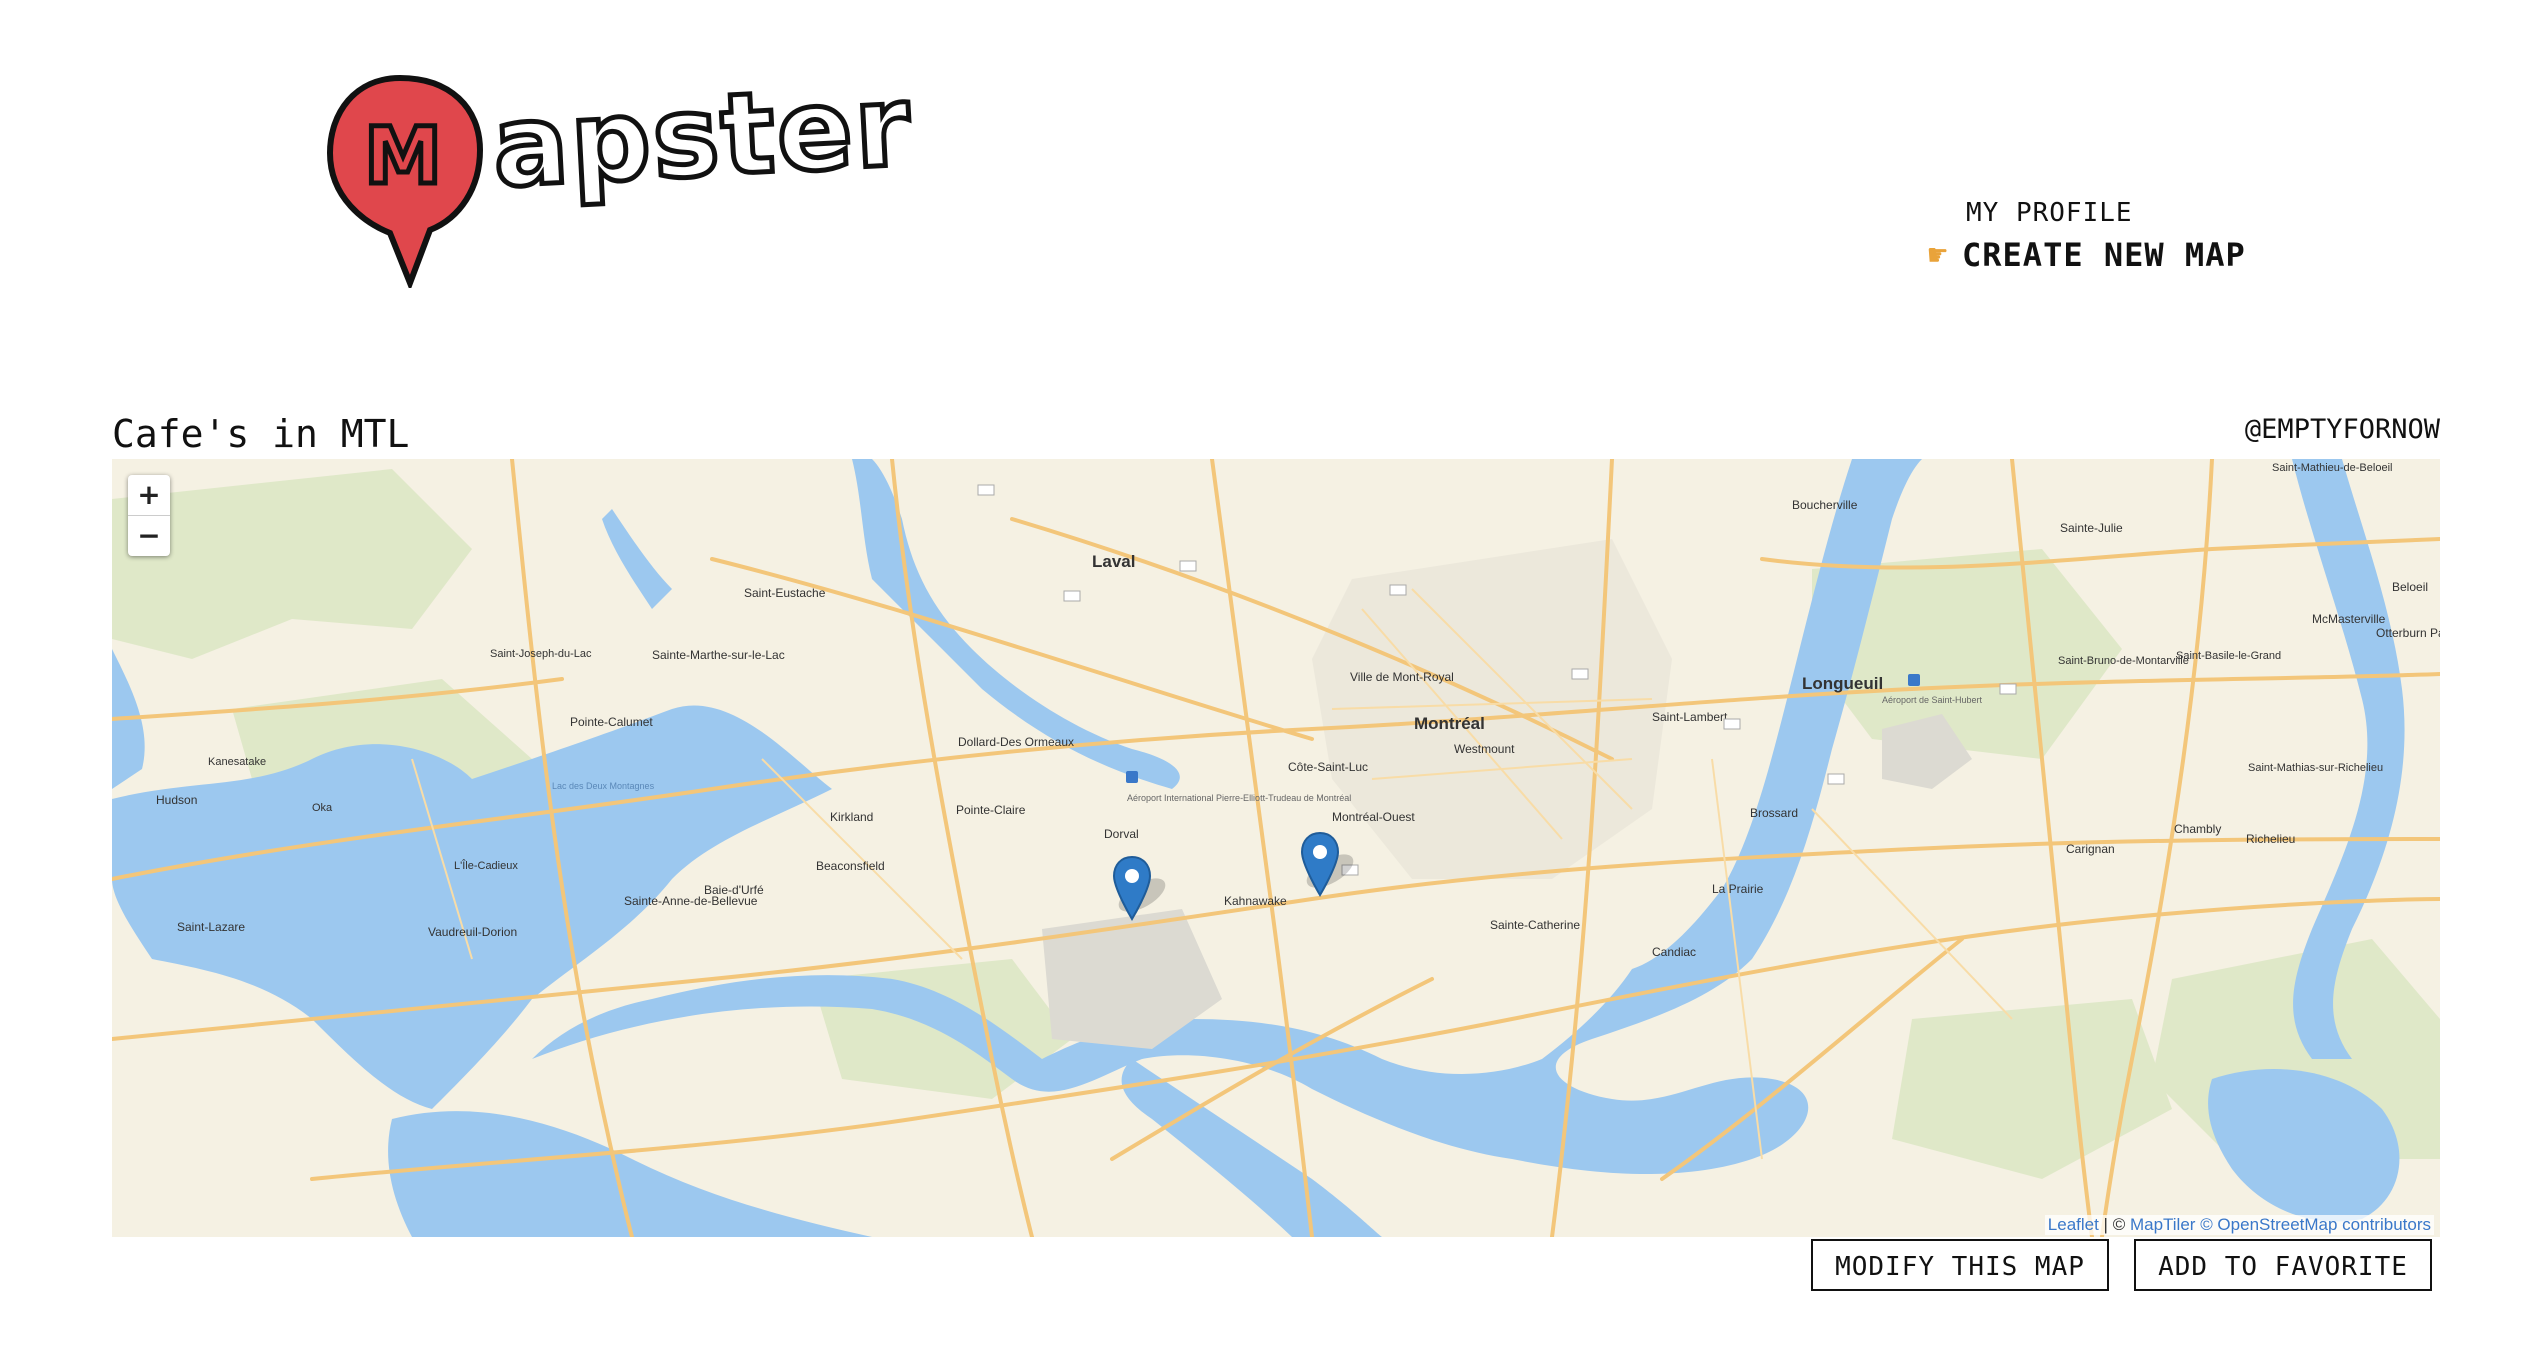 The width and height of the screenshot is (2534, 1350). I want to click on label-vaudreuil: Vaudreuil-Dorion, so click(472, 932).